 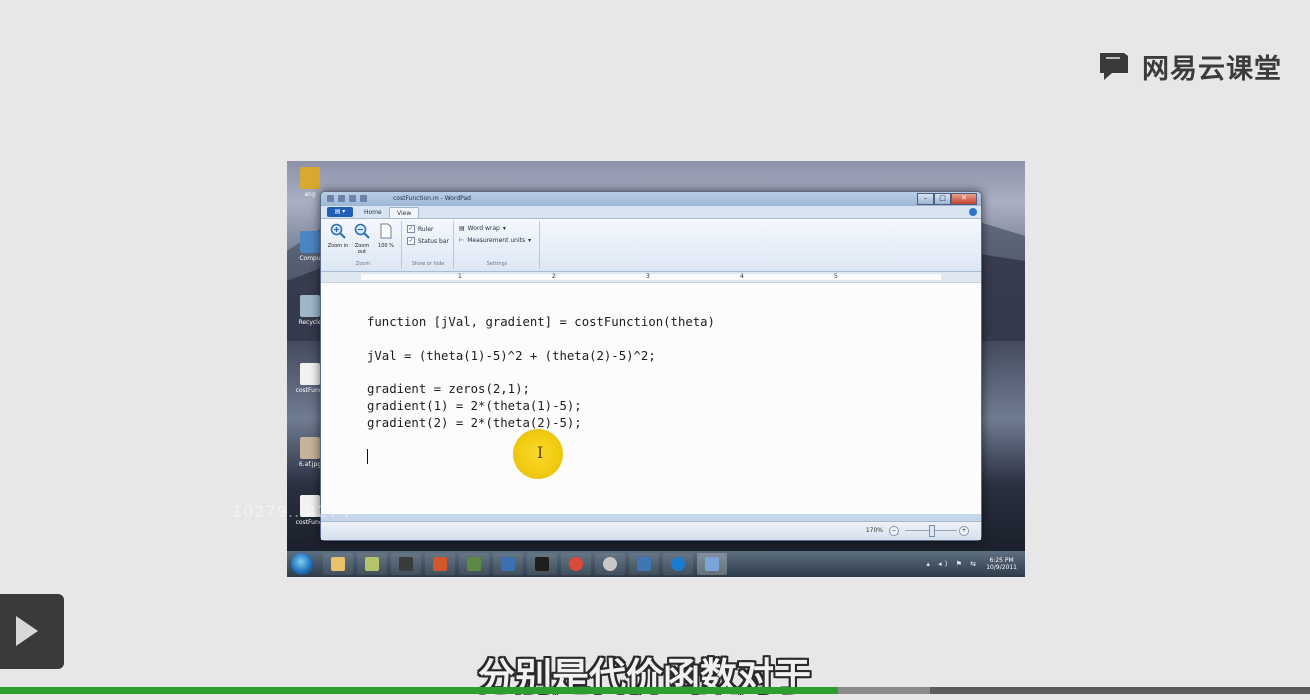 I want to click on powerpoint-icon, so click(x=440, y=564).